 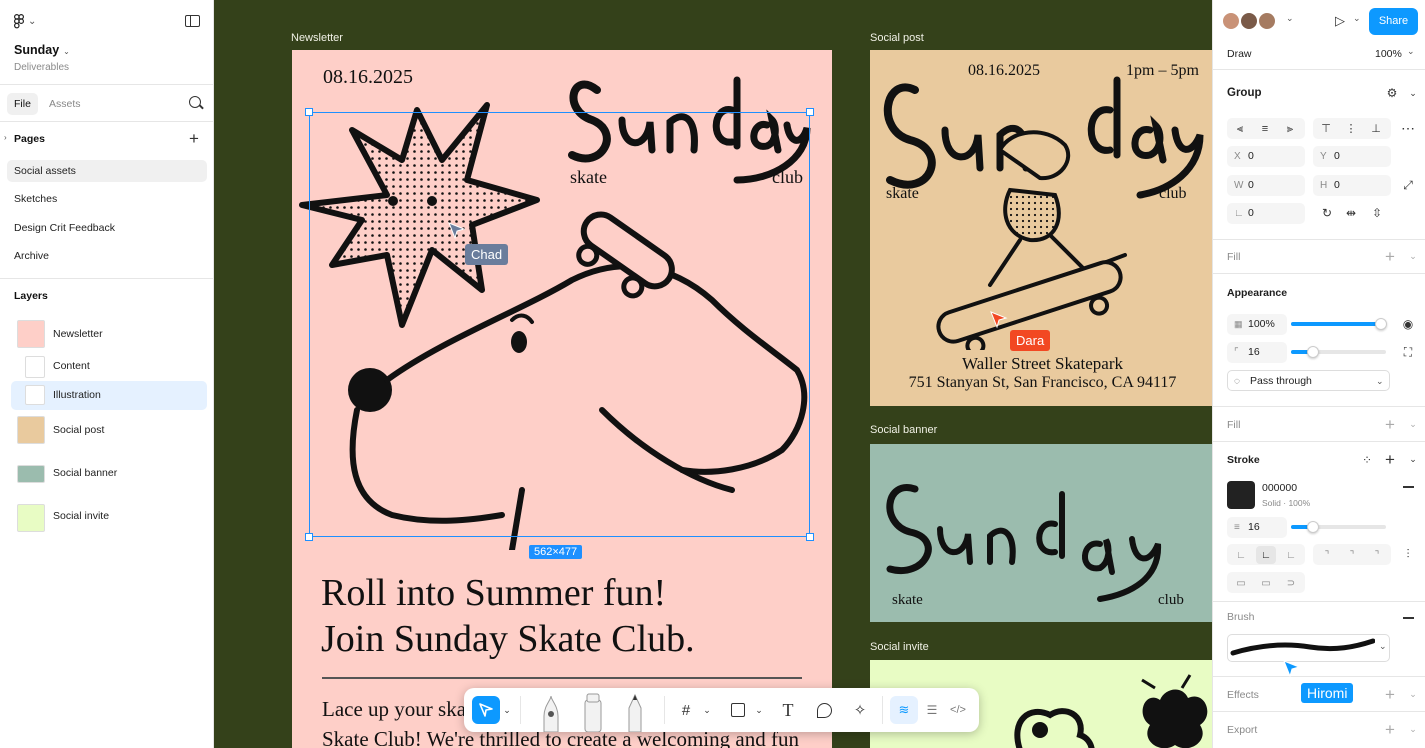 What do you see at coordinates (1390, 459) in the screenshot?
I see `add-stroke-plus-icon: +` at bounding box center [1390, 459].